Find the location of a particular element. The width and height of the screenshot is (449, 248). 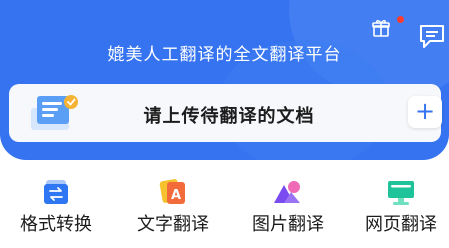

tool-label: 文字翻译 is located at coordinates (173, 224).